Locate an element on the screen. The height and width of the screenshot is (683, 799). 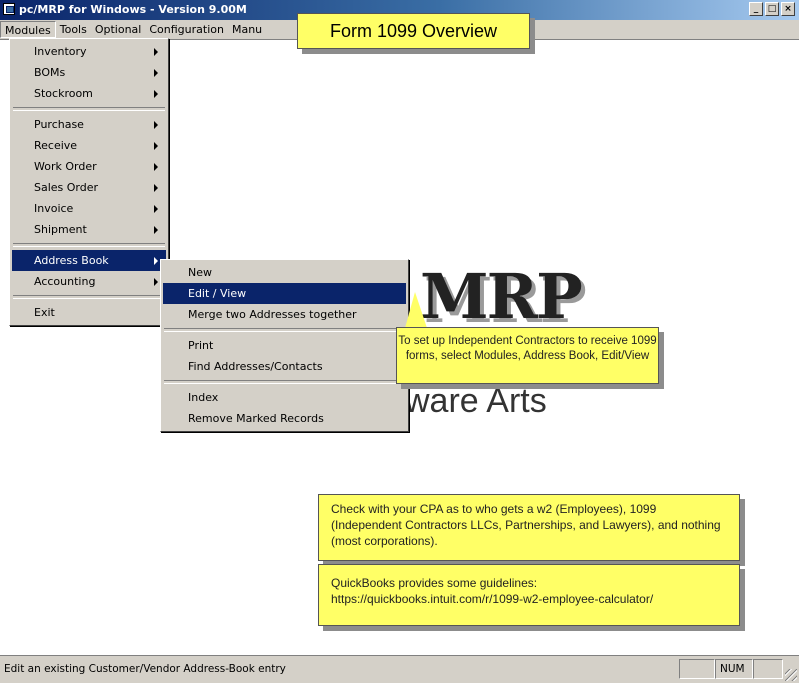
submenu-item-remove-marked: Remove Marked Records is located at coordinates (284, 418).